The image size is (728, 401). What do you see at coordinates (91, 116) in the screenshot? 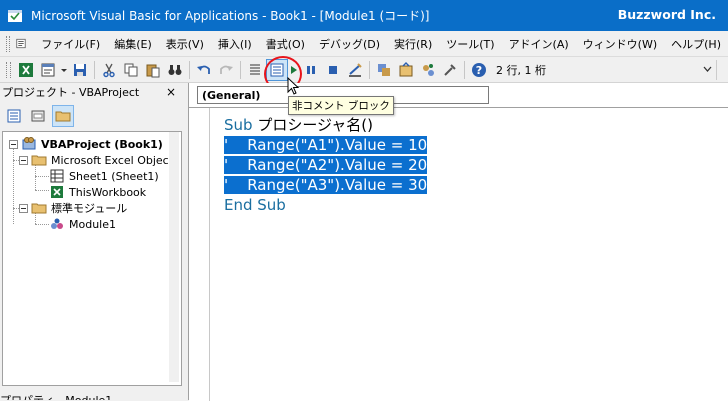
I see `project-pane-toolbar` at bounding box center [91, 116].